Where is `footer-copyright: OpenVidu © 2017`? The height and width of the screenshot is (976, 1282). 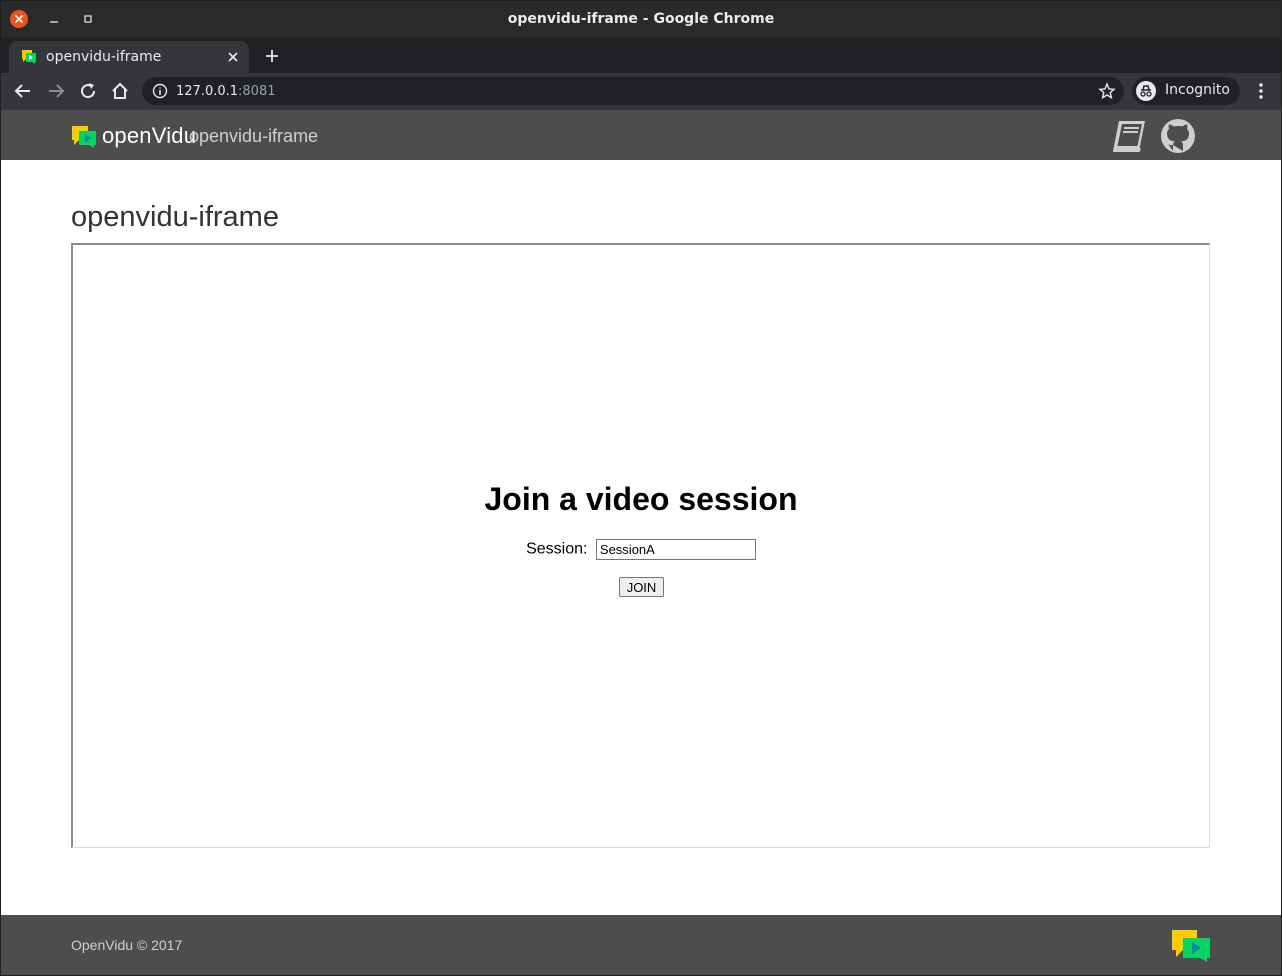 footer-copyright: OpenVidu © 2017 is located at coordinates (127, 945).